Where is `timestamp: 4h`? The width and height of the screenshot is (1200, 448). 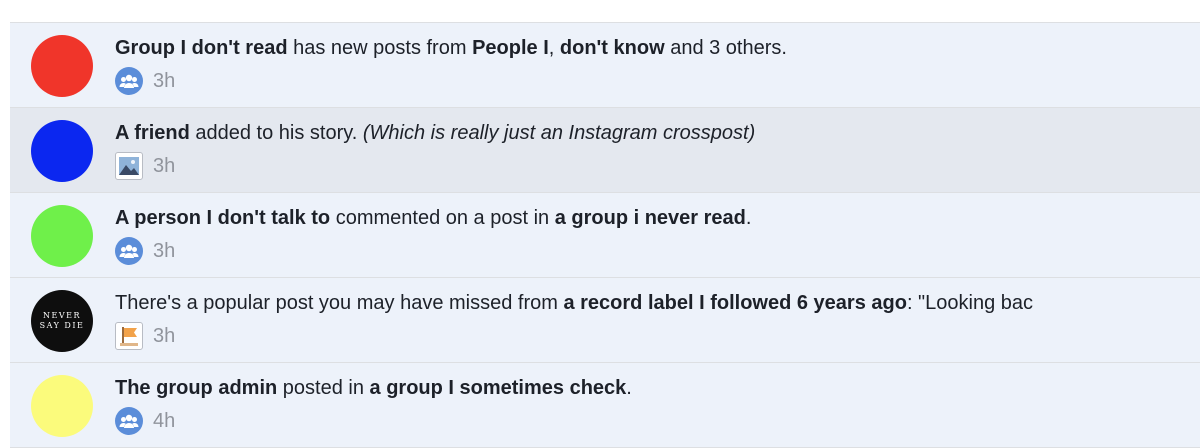 timestamp: 4h is located at coordinates (164, 420).